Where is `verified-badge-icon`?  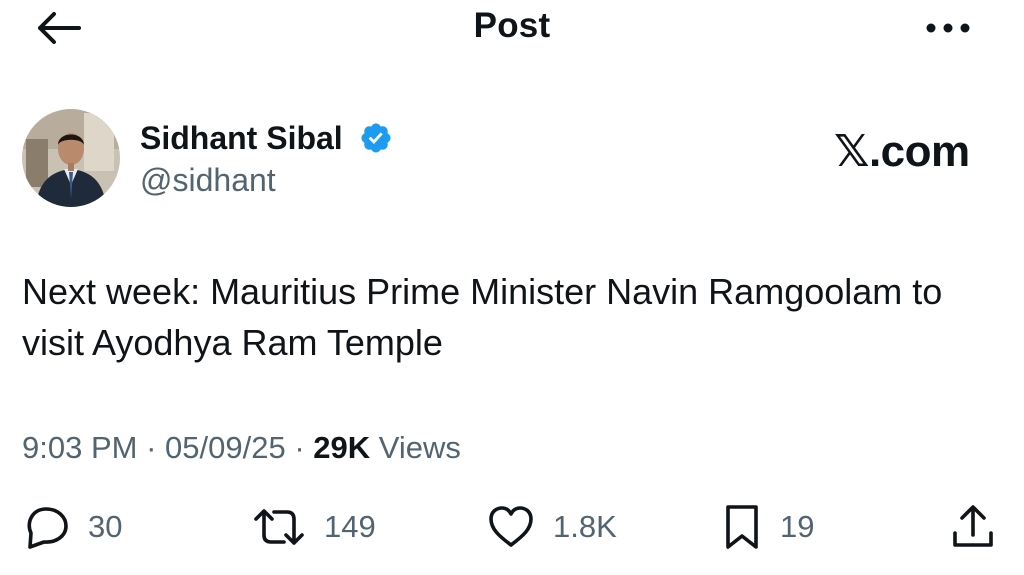 verified-badge-icon is located at coordinates (376, 138).